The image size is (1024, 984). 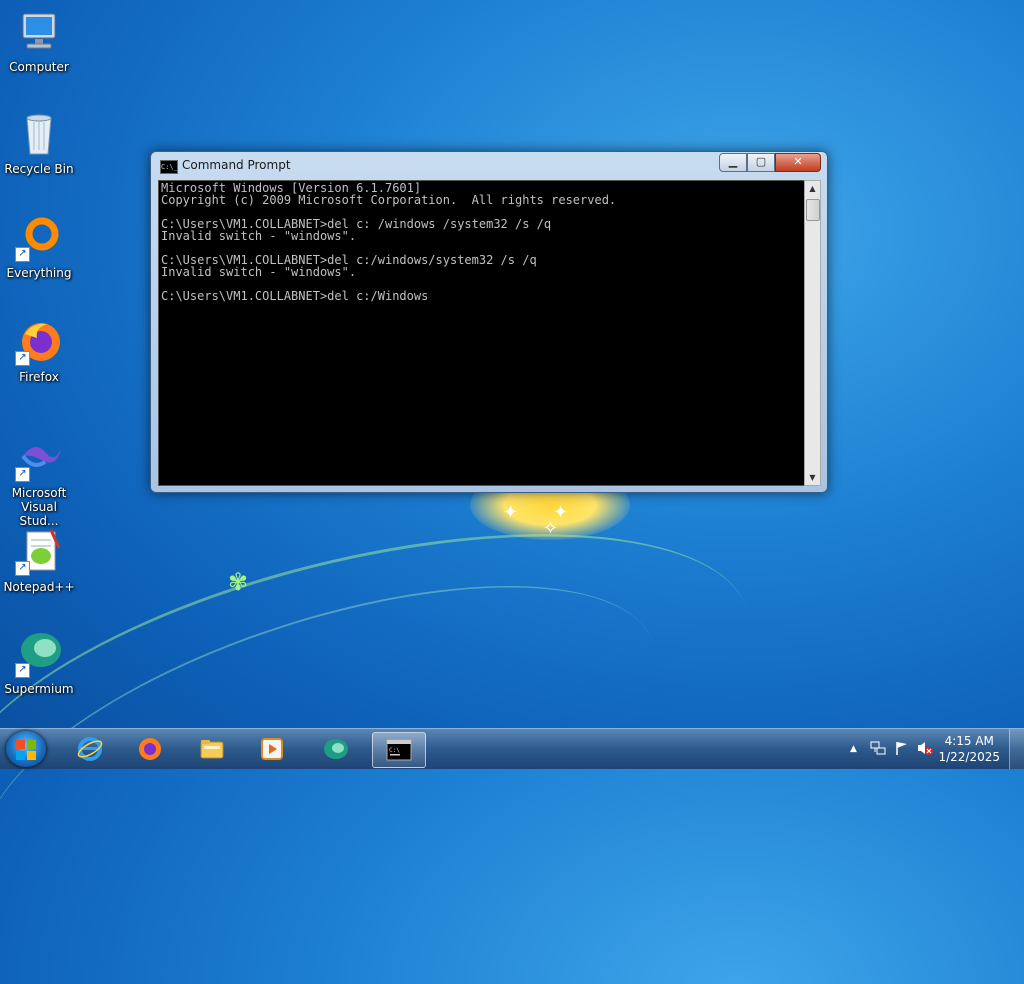 I want to click on internet-explorer-icon, so click(x=90, y=749).